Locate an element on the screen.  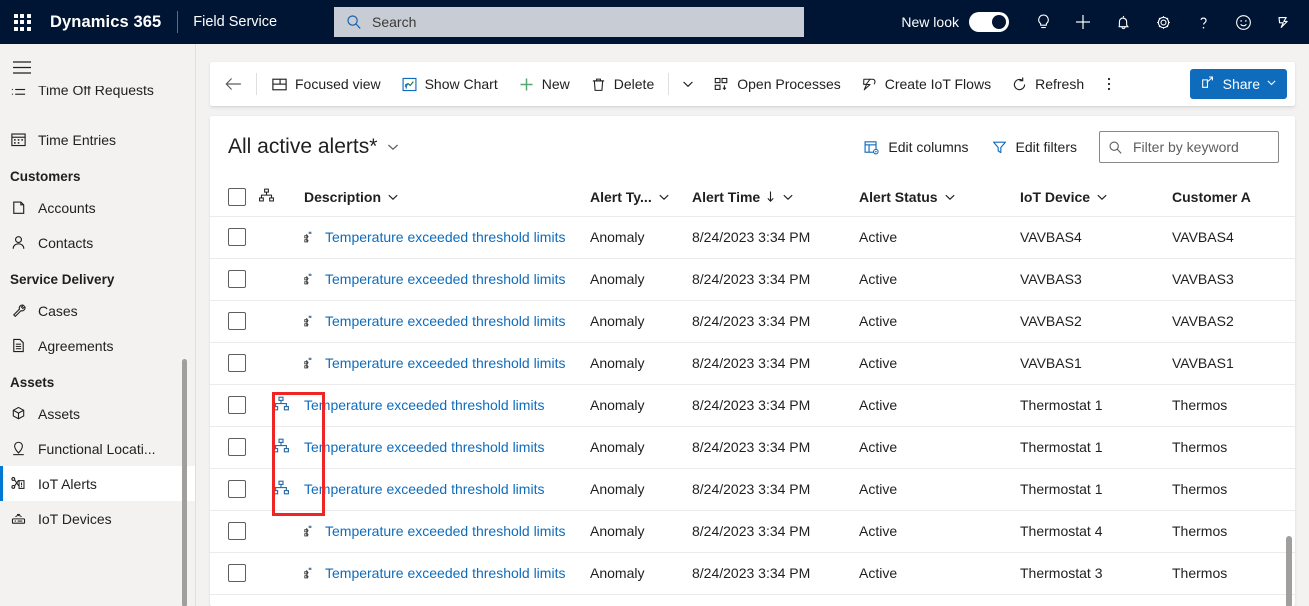
copilot-icon is located at coordinates (1283, 22).